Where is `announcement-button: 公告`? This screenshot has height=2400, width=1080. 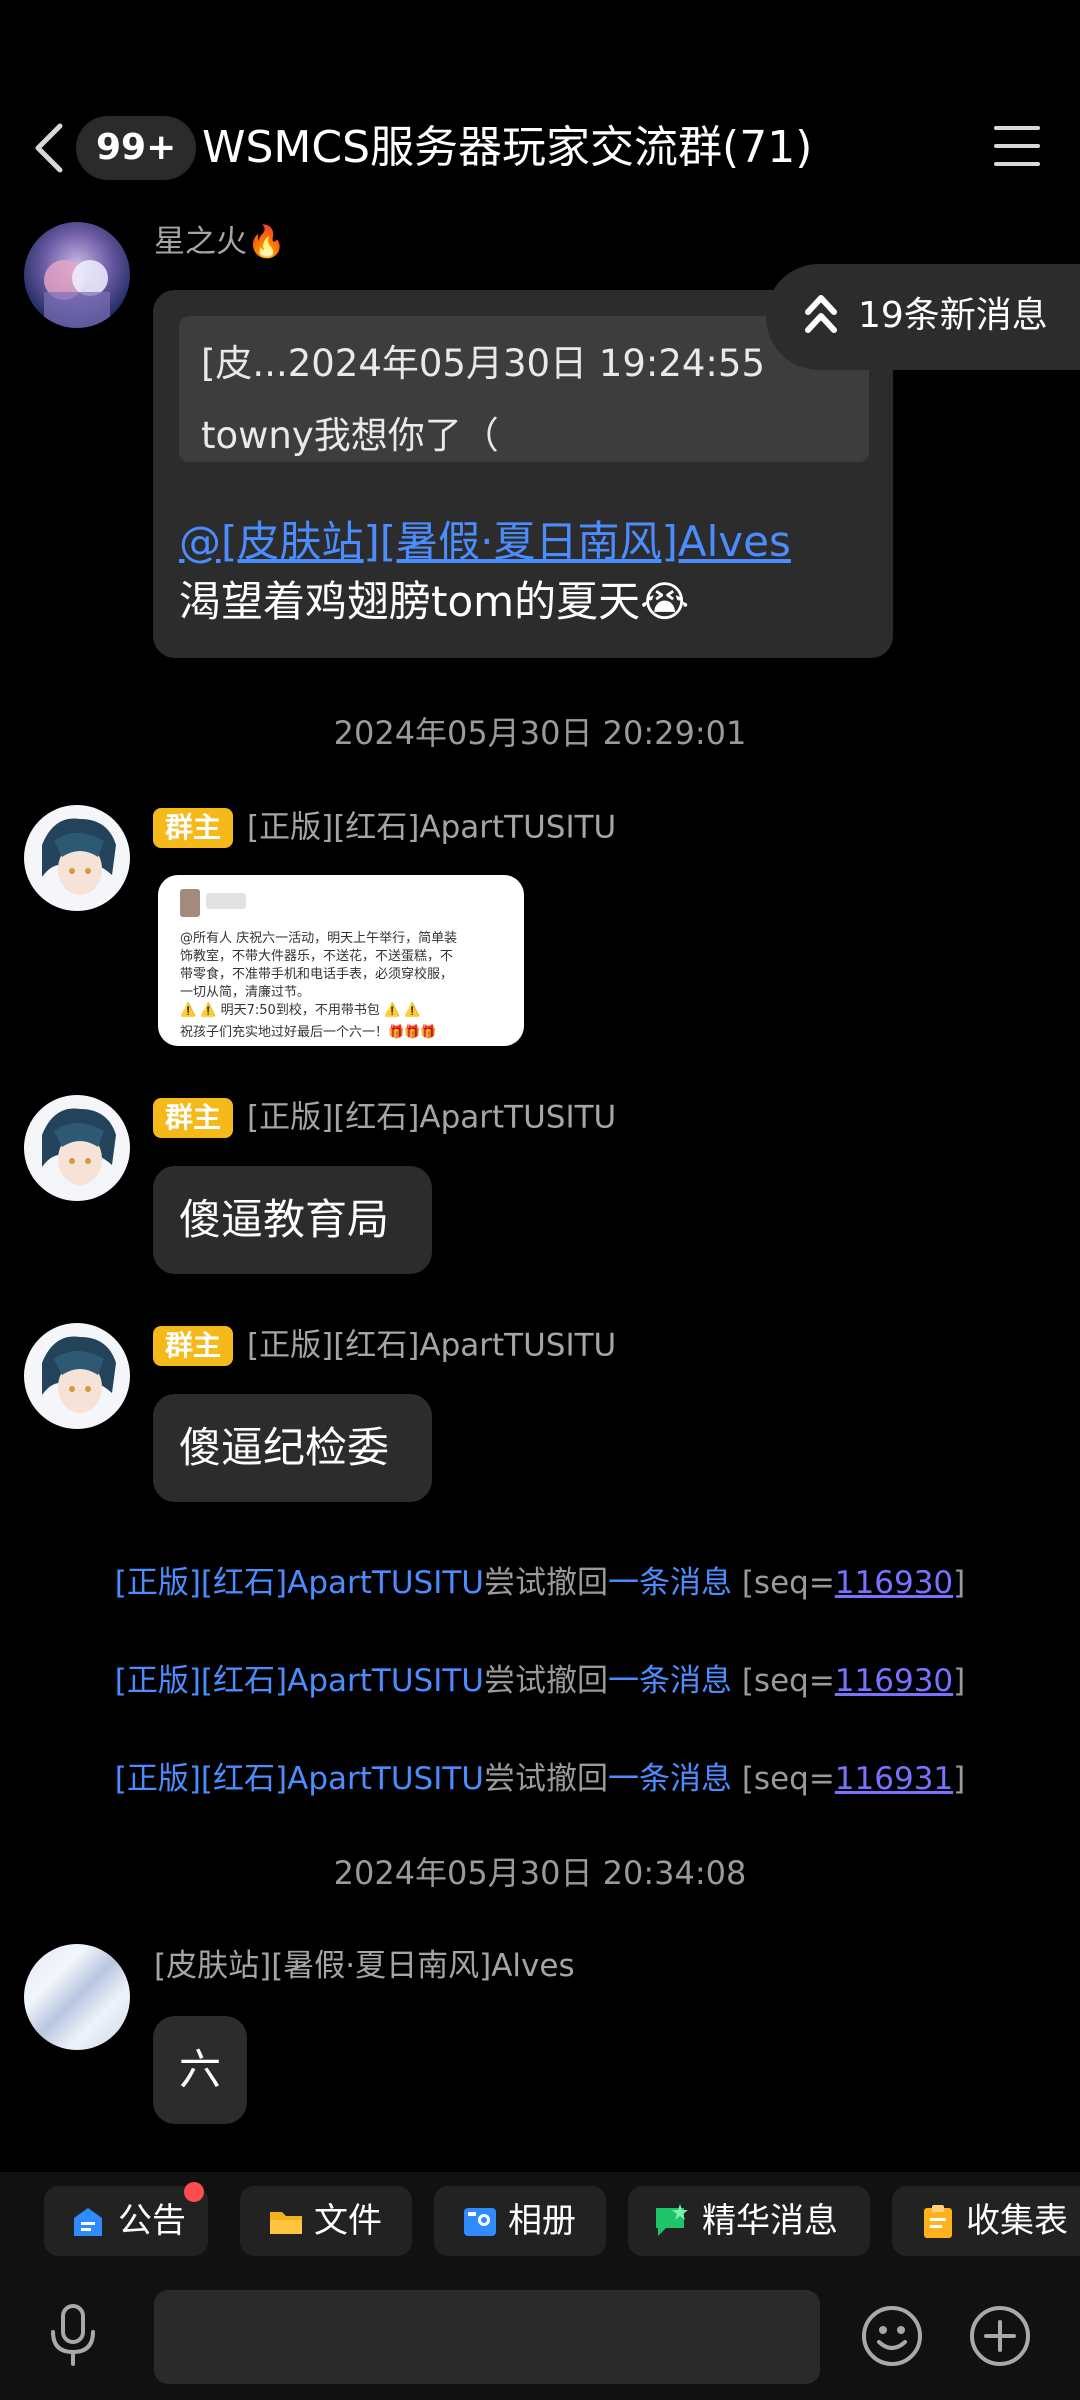
announcement-button: 公告 is located at coordinates (126, 2219).